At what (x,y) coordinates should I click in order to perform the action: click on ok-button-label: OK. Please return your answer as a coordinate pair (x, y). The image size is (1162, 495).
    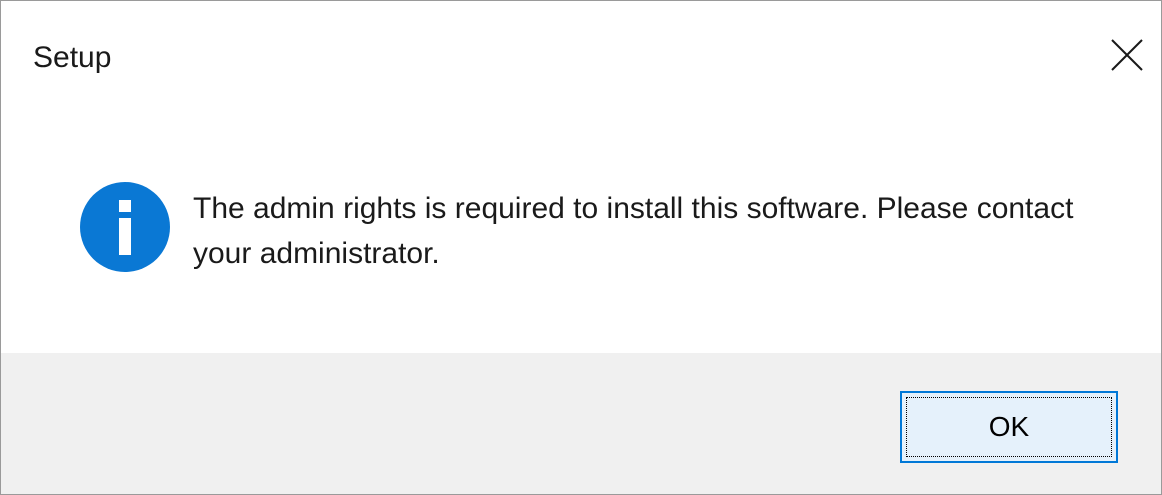
    Looking at the image, I should click on (1009, 426).